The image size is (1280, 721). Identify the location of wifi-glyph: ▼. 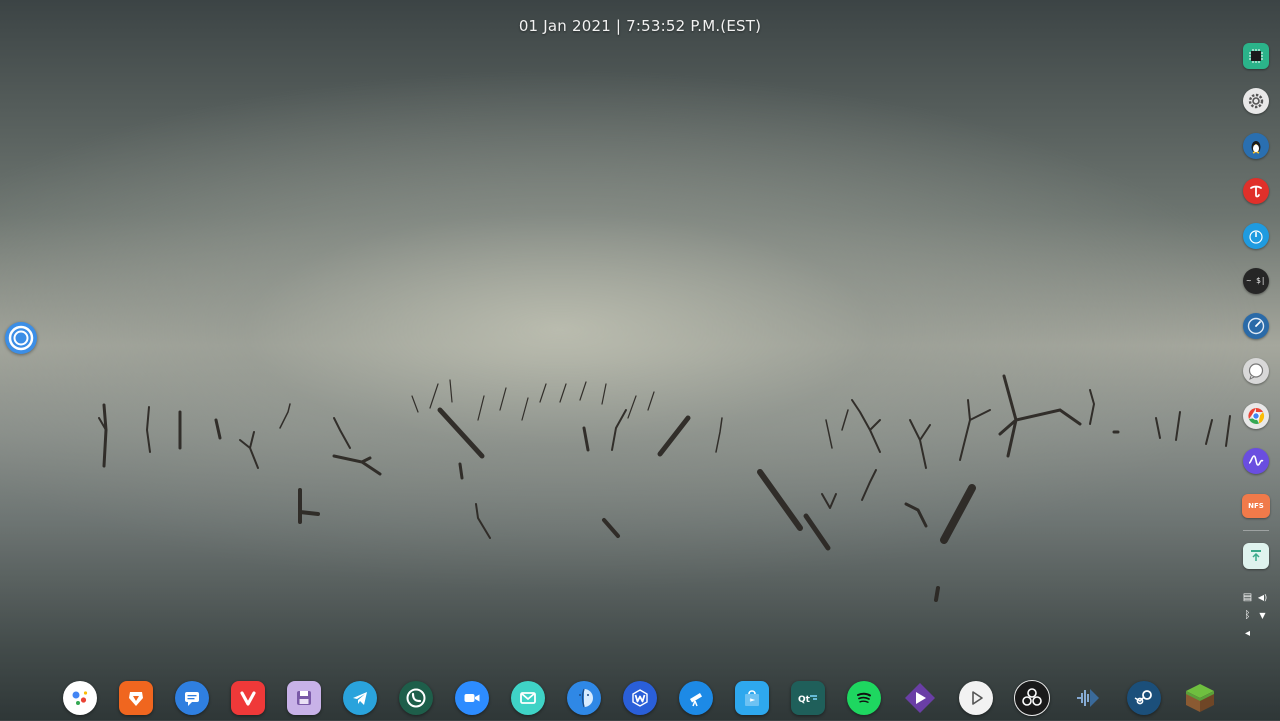
(1262, 615).